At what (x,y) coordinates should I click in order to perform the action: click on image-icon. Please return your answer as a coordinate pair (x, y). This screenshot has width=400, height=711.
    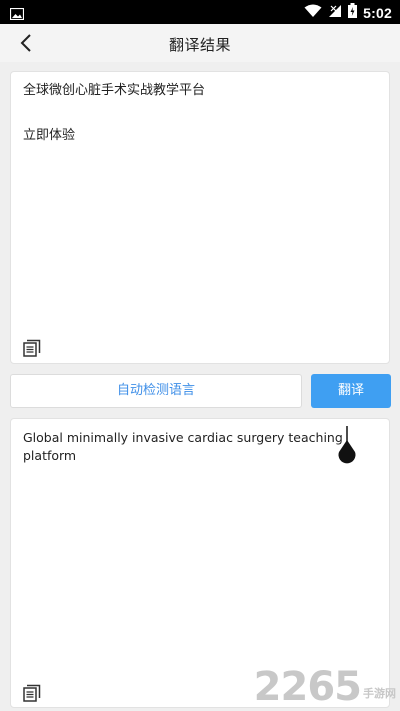
    Looking at the image, I should click on (17, 14).